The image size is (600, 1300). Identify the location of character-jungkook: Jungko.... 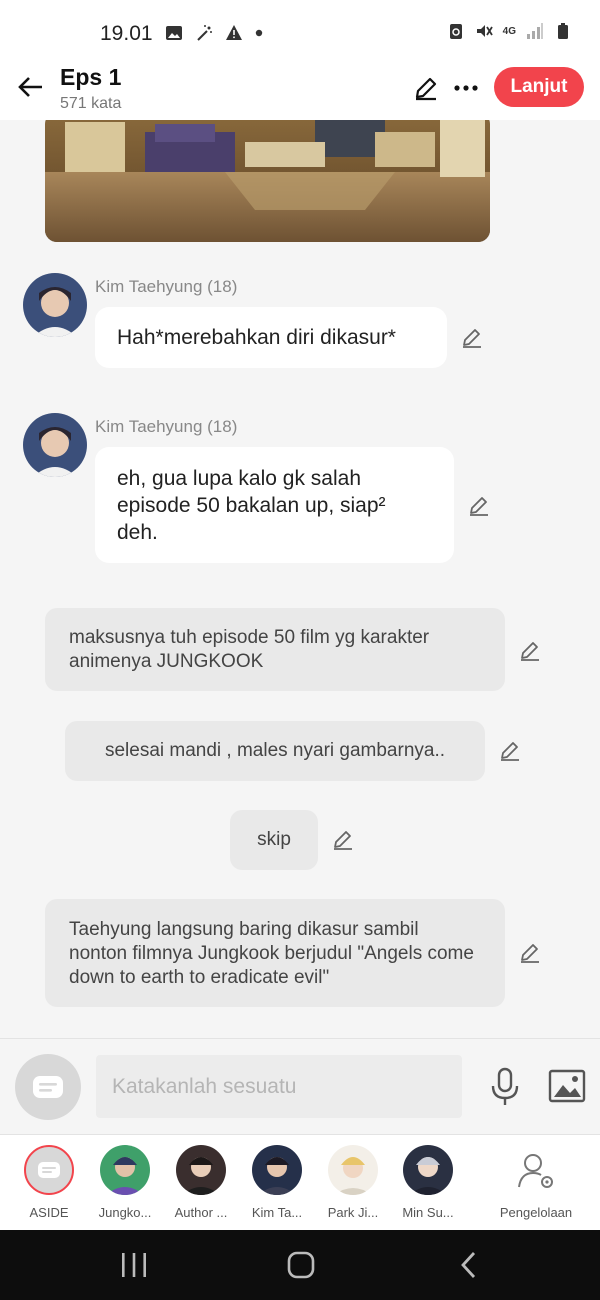
(125, 1182).